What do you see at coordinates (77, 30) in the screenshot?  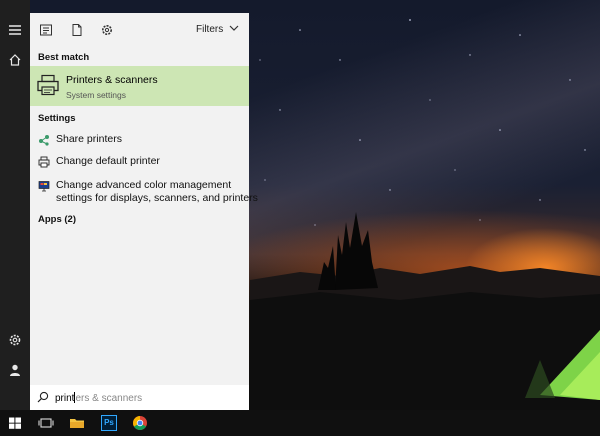 I see `document-icon` at bounding box center [77, 30].